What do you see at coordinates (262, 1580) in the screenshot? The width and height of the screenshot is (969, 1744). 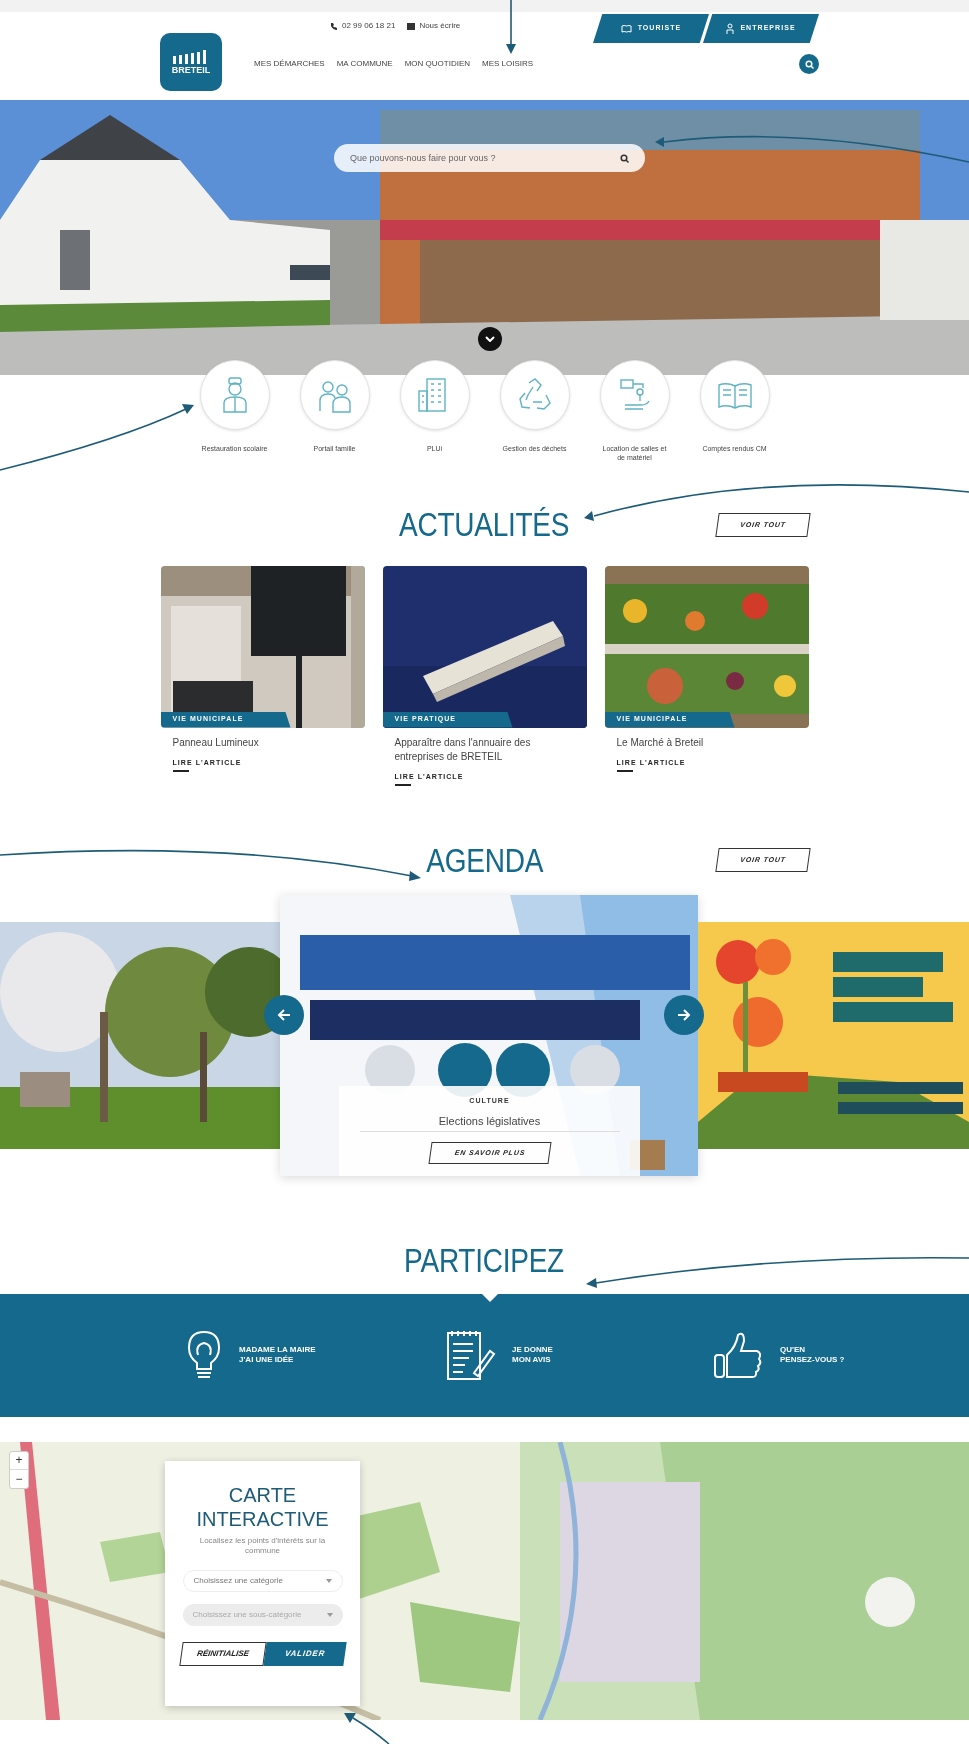 I see `select-field: Choisissez une catégorie` at bounding box center [262, 1580].